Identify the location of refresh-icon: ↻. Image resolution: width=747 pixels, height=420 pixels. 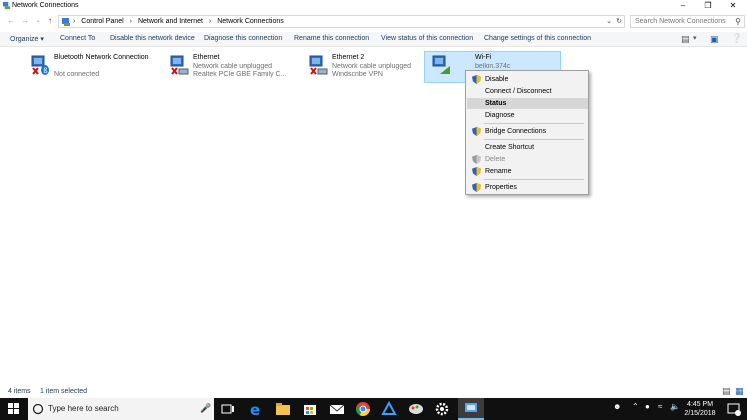
(619, 21).